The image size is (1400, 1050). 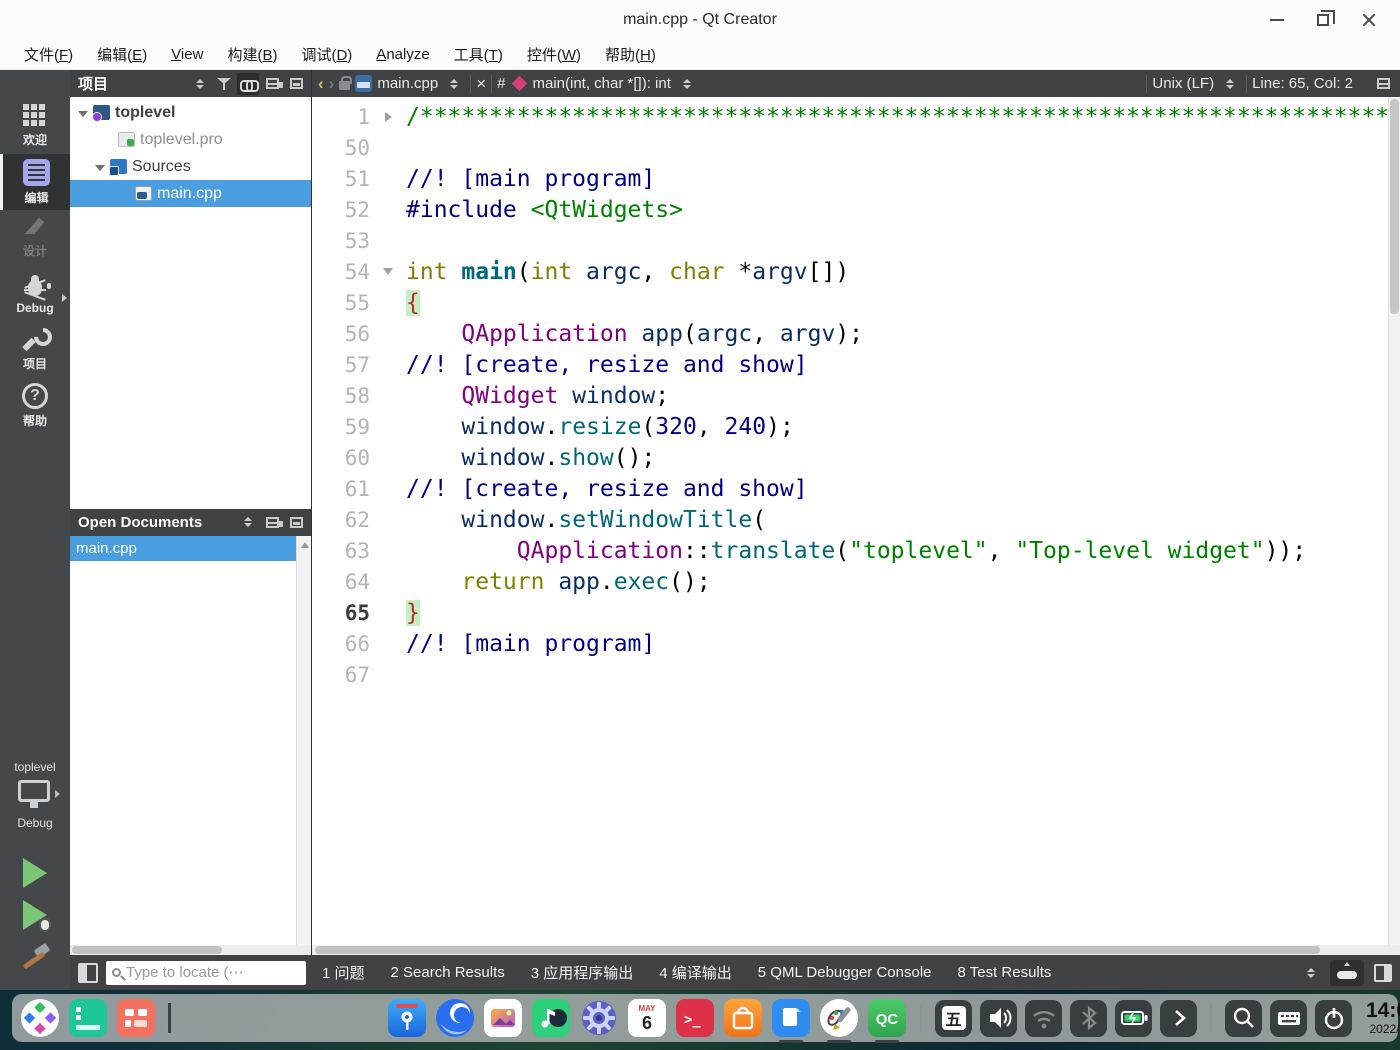 I want to click on close-panel-button, so click(x=296, y=84).